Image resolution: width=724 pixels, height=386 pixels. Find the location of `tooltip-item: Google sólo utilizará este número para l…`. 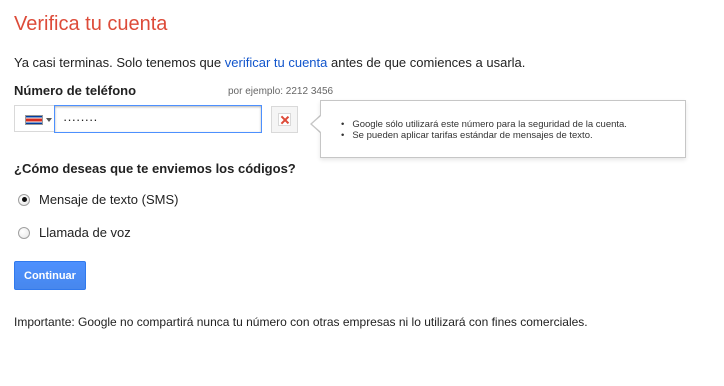

tooltip-item: Google sólo utilizará este número para l… is located at coordinates (484, 124).